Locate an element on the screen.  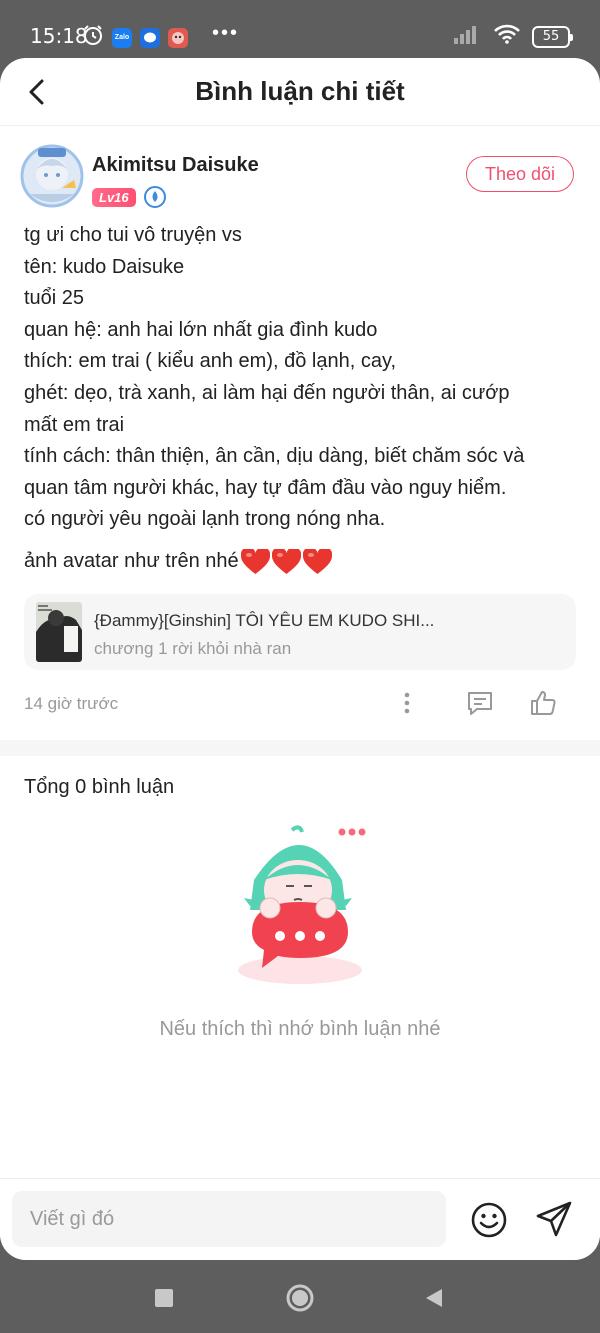
triangle-back-icon is located at coordinates (434, 1298).